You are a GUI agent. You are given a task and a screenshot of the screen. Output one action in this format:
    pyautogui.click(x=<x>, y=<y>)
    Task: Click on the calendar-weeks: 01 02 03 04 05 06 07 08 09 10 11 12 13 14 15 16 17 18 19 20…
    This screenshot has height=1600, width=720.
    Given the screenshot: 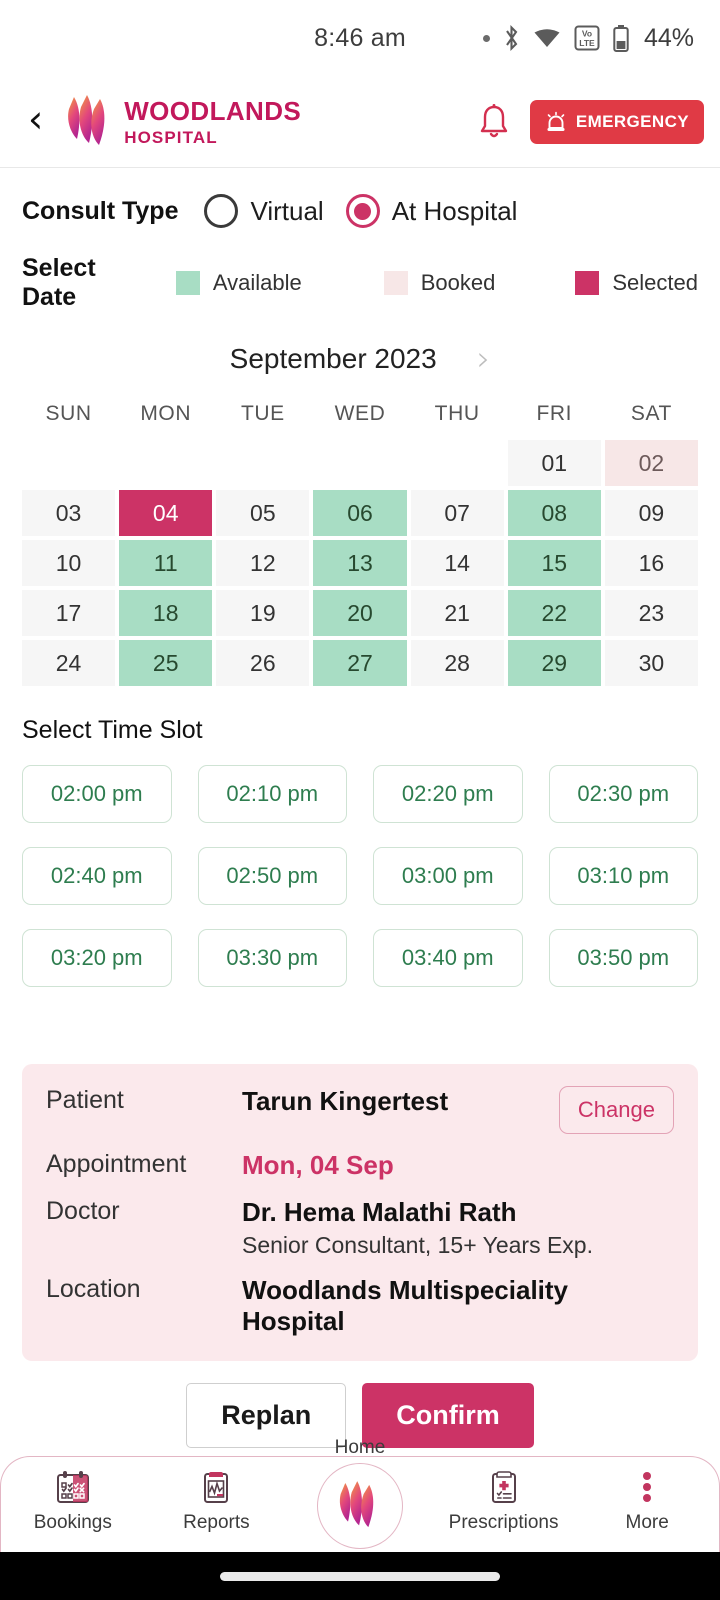 What is the action you would take?
    pyautogui.click(x=360, y=563)
    